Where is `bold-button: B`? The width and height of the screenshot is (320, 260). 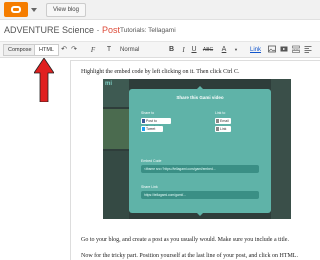
bold-button: B is located at coordinates (171, 50).